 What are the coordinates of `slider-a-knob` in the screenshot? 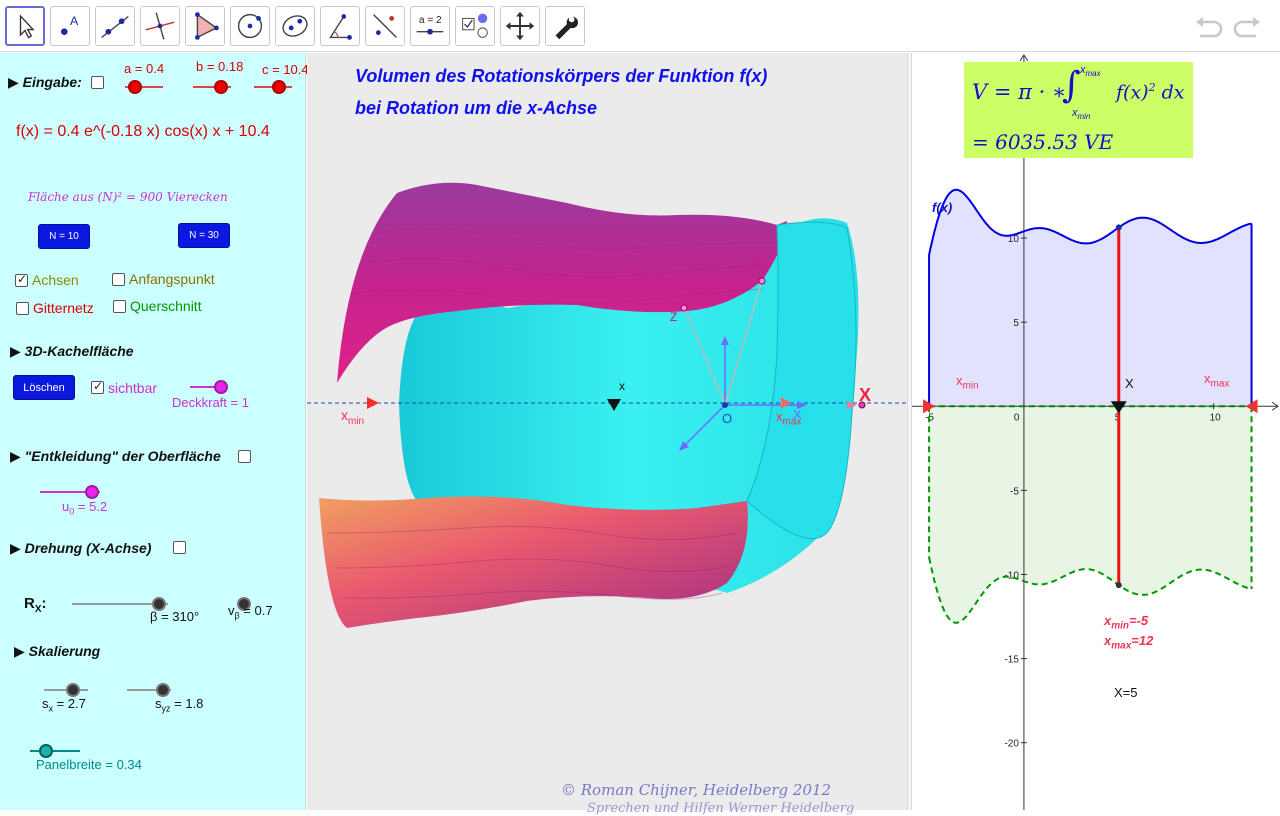 It's located at (135, 87).